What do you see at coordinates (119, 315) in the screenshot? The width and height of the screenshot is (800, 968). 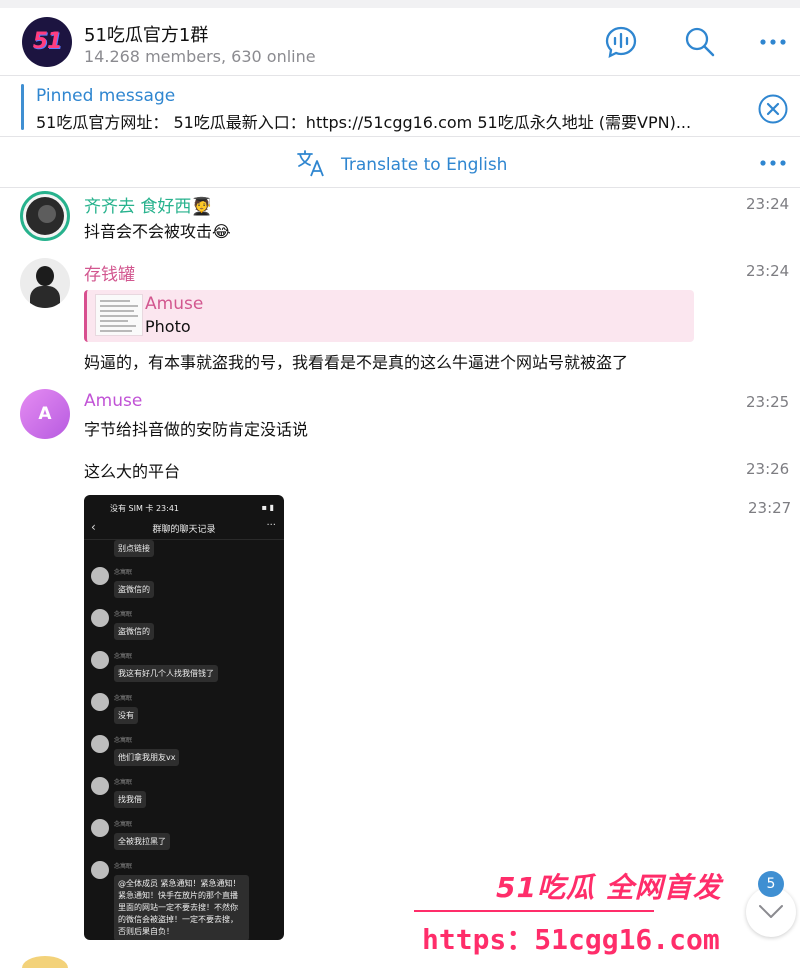 I see `reply-photo-thumbnail` at bounding box center [119, 315].